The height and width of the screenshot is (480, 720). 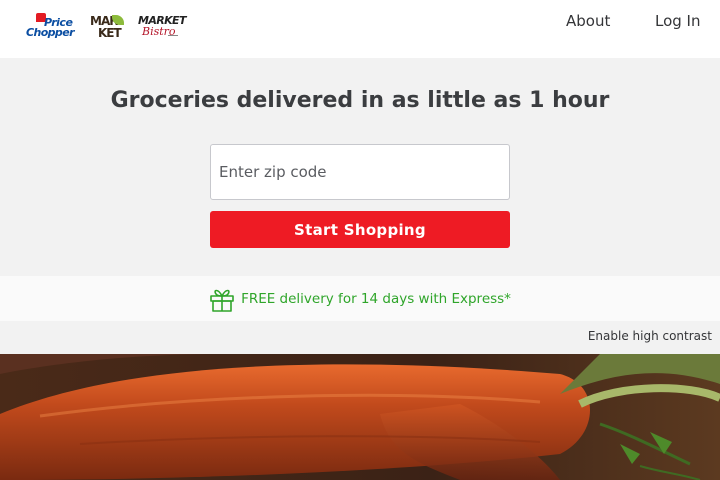 What do you see at coordinates (650, 336) in the screenshot?
I see `high-contrast-toggle: Enable high contrast` at bounding box center [650, 336].